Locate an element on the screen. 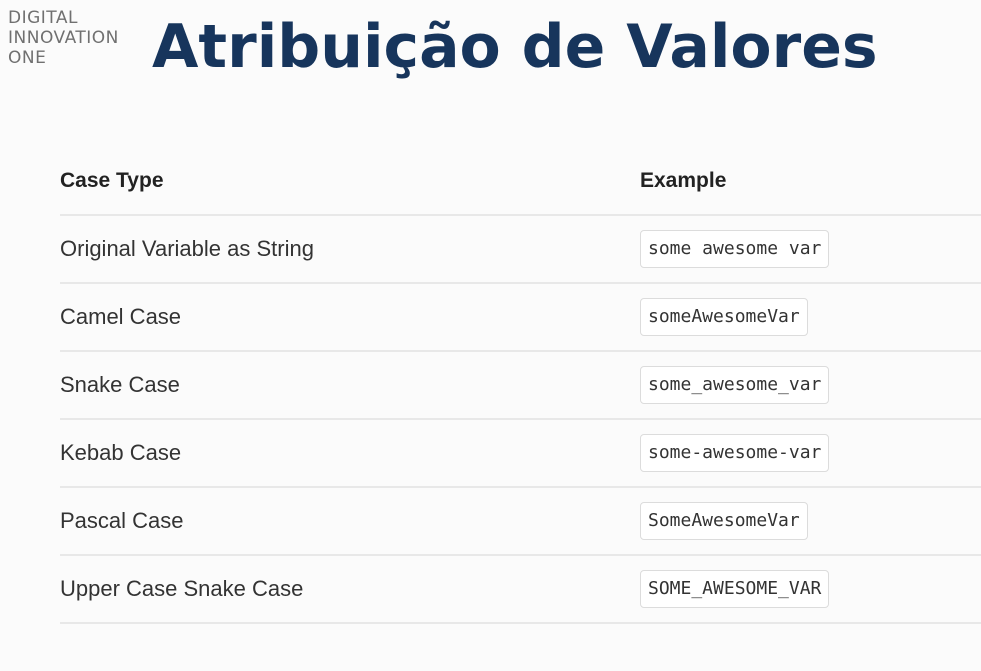  example-code: SOME_AWESOME_VAR is located at coordinates (735, 589).